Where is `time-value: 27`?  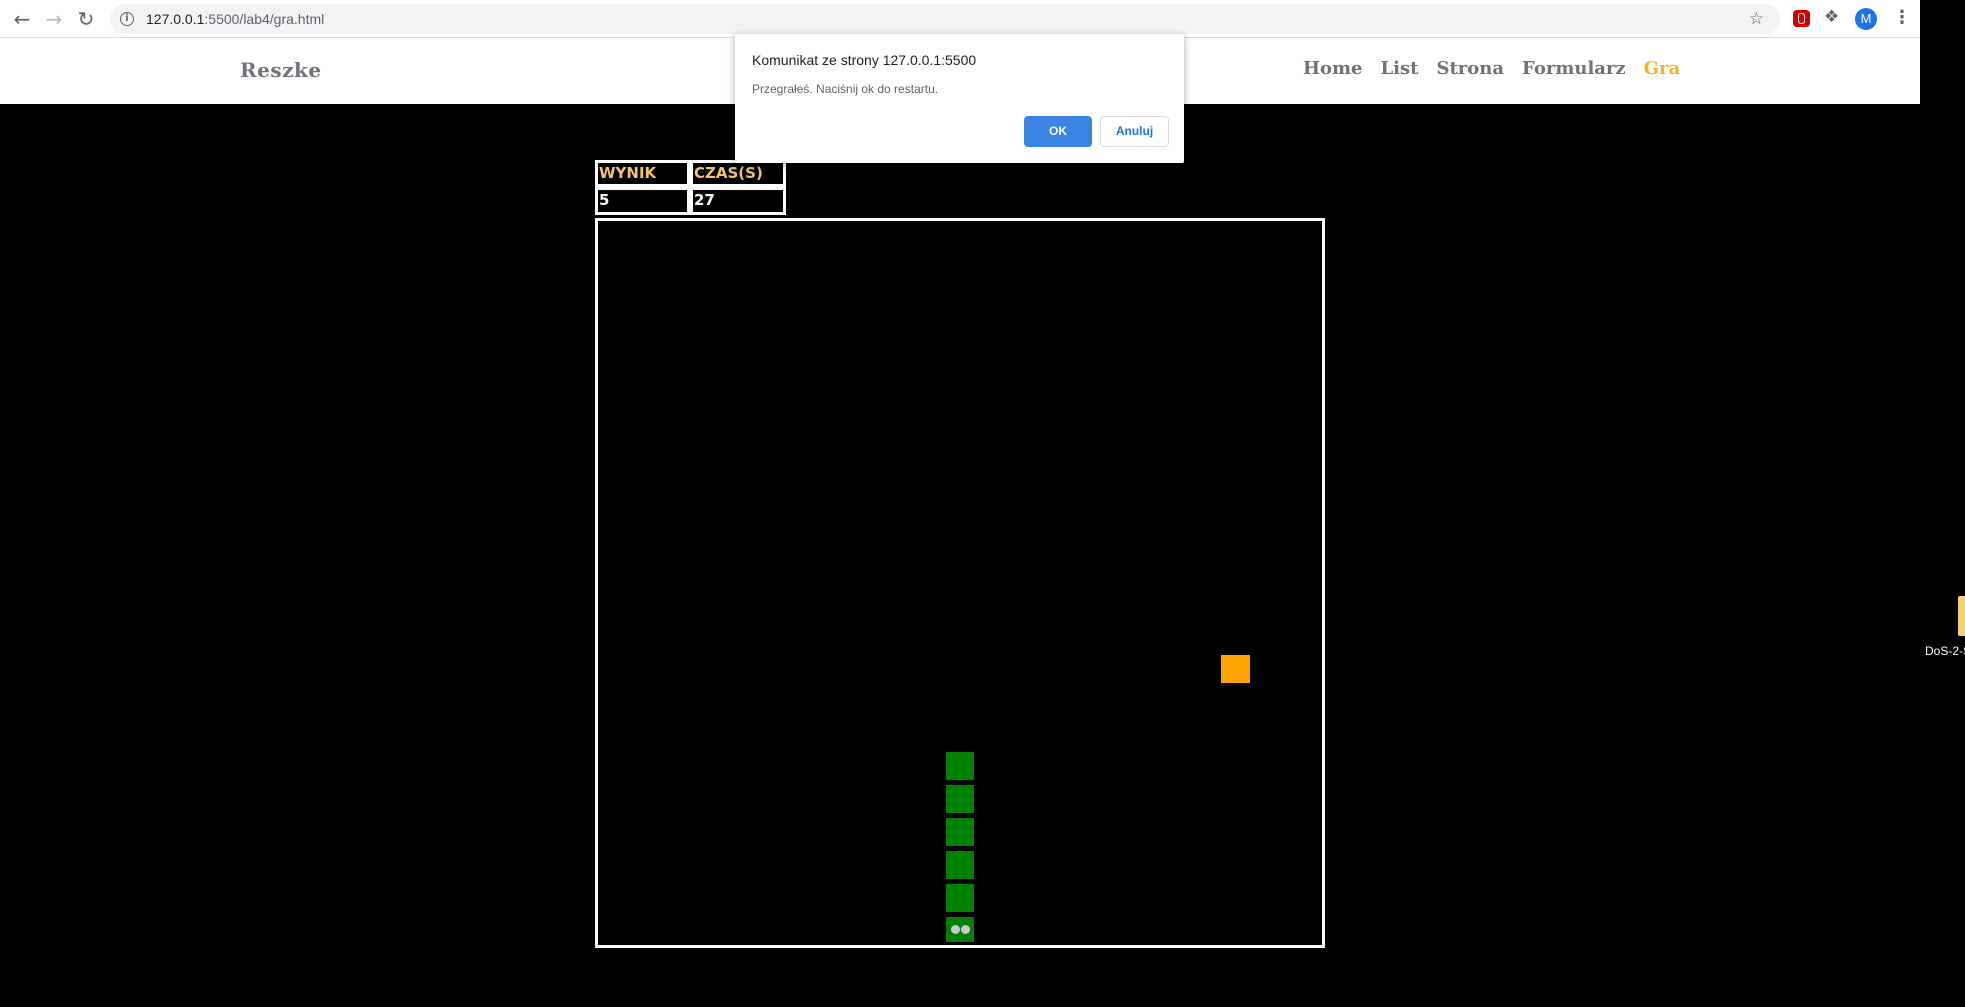
time-value: 27 is located at coordinates (738, 201).